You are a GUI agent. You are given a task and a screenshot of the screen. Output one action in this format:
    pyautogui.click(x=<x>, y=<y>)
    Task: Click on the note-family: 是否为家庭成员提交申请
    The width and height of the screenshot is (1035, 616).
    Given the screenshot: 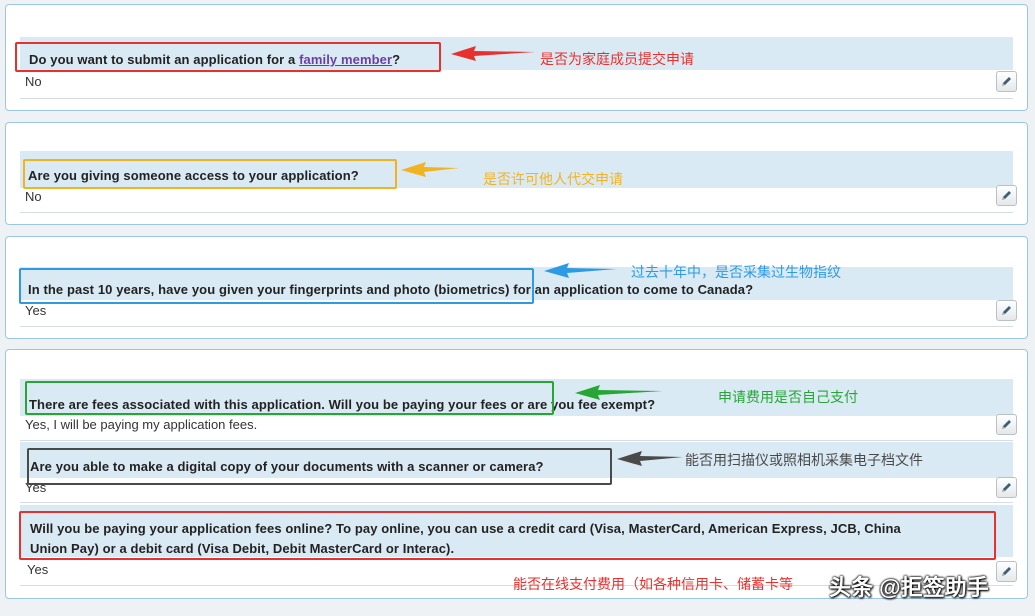 What is the action you would take?
    pyautogui.click(x=617, y=59)
    